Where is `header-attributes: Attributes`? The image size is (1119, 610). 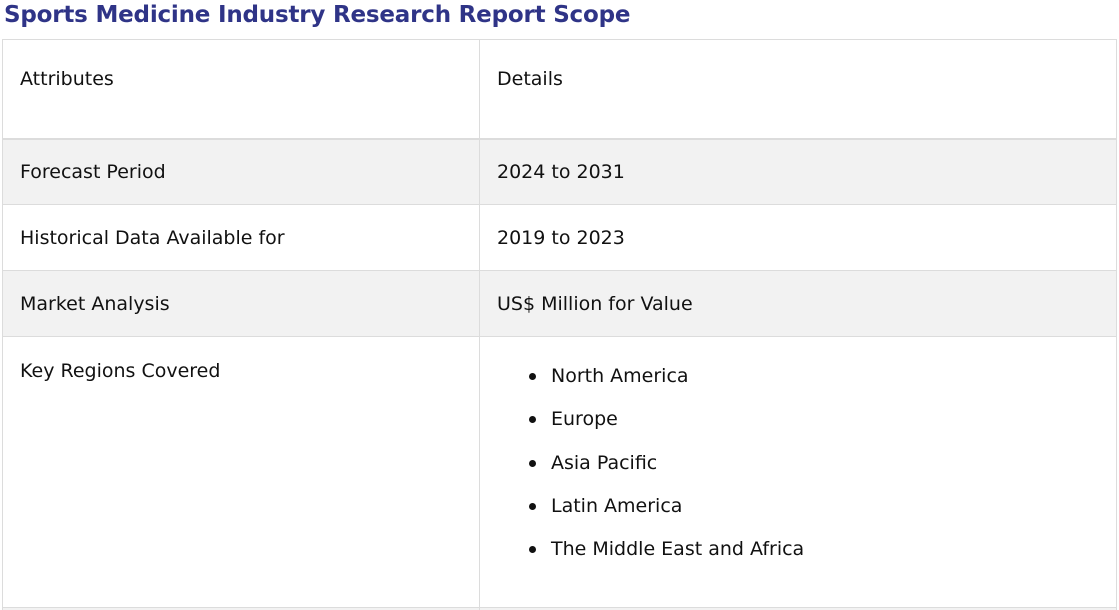
header-attributes: Attributes is located at coordinates (241, 89).